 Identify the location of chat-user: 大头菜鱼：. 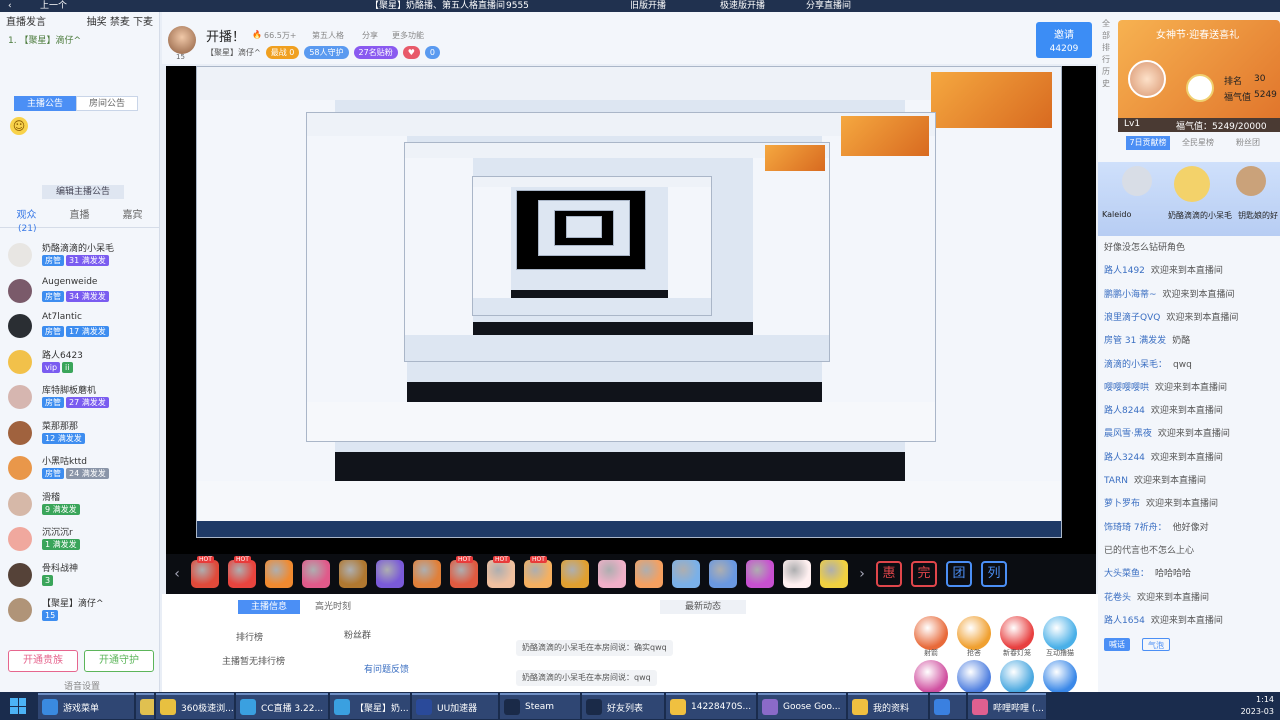
(1126, 574).